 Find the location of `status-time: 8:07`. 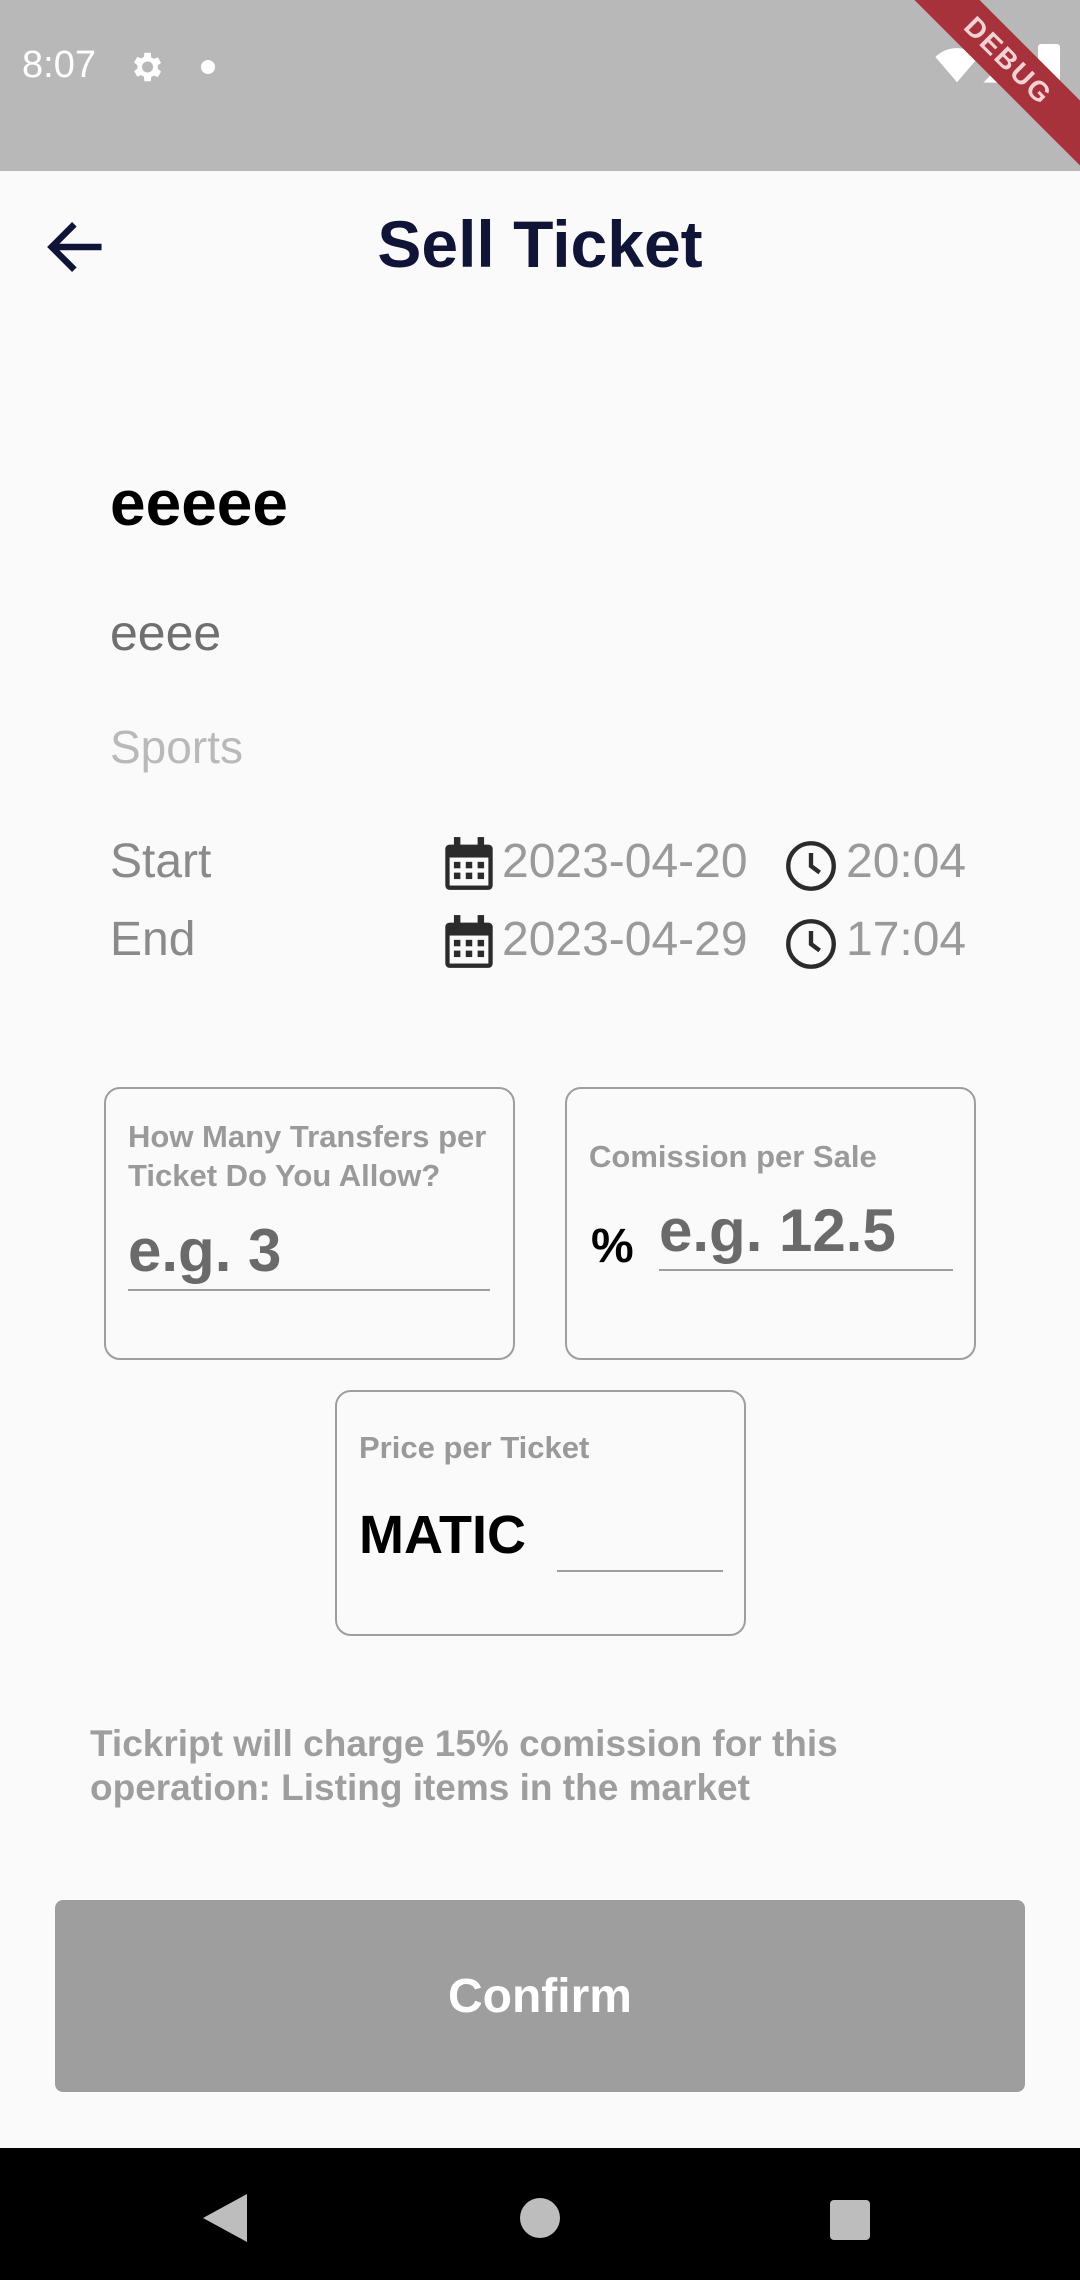

status-time: 8:07 is located at coordinates (59, 65).